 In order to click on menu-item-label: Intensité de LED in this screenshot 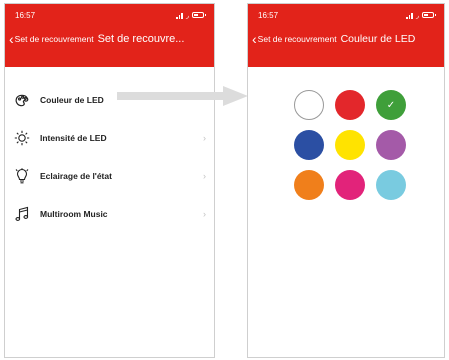, I will do `click(73, 138)`.